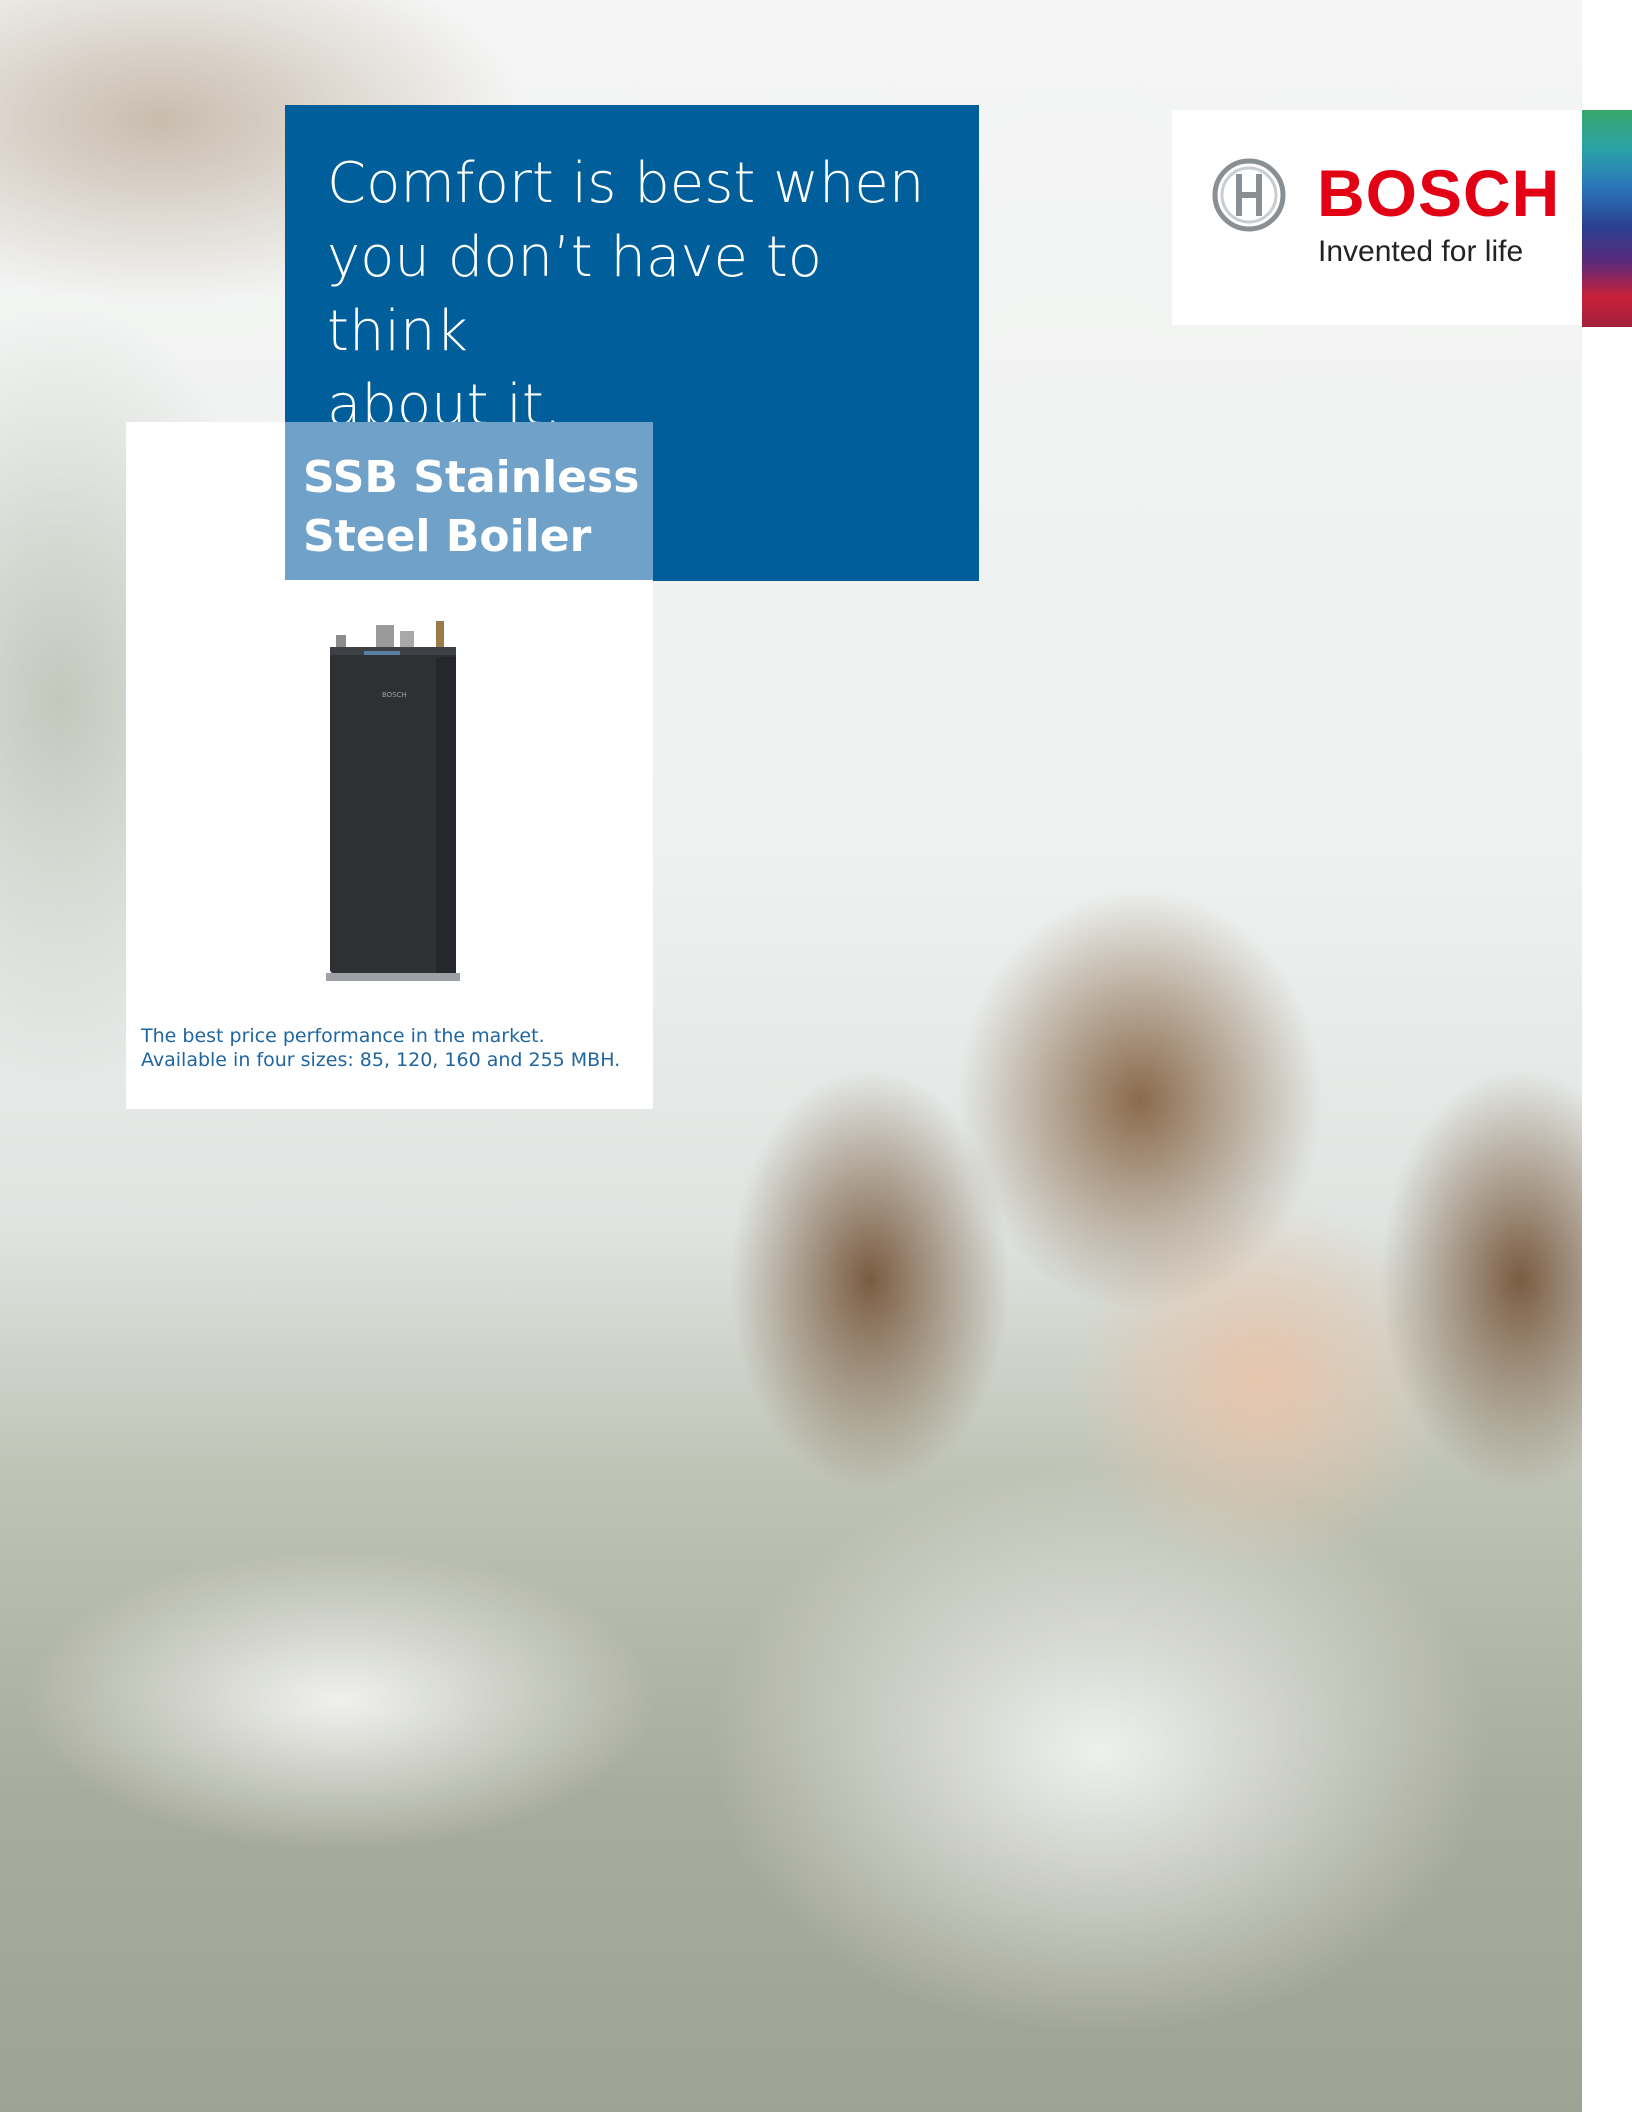 The height and width of the screenshot is (2112, 1632). I want to click on bosch-armature-icon, so click(1249, 195).